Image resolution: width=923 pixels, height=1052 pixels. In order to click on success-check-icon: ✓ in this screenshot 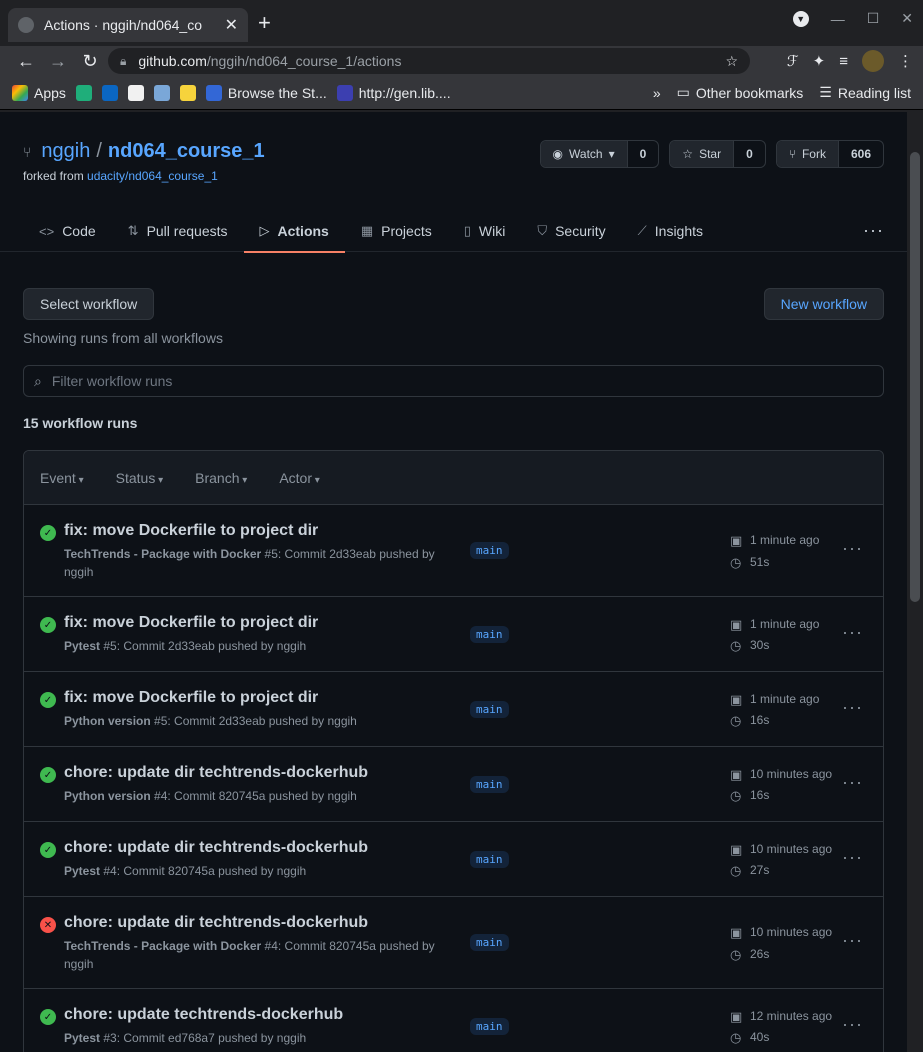, I will do `click(48, 625)`.